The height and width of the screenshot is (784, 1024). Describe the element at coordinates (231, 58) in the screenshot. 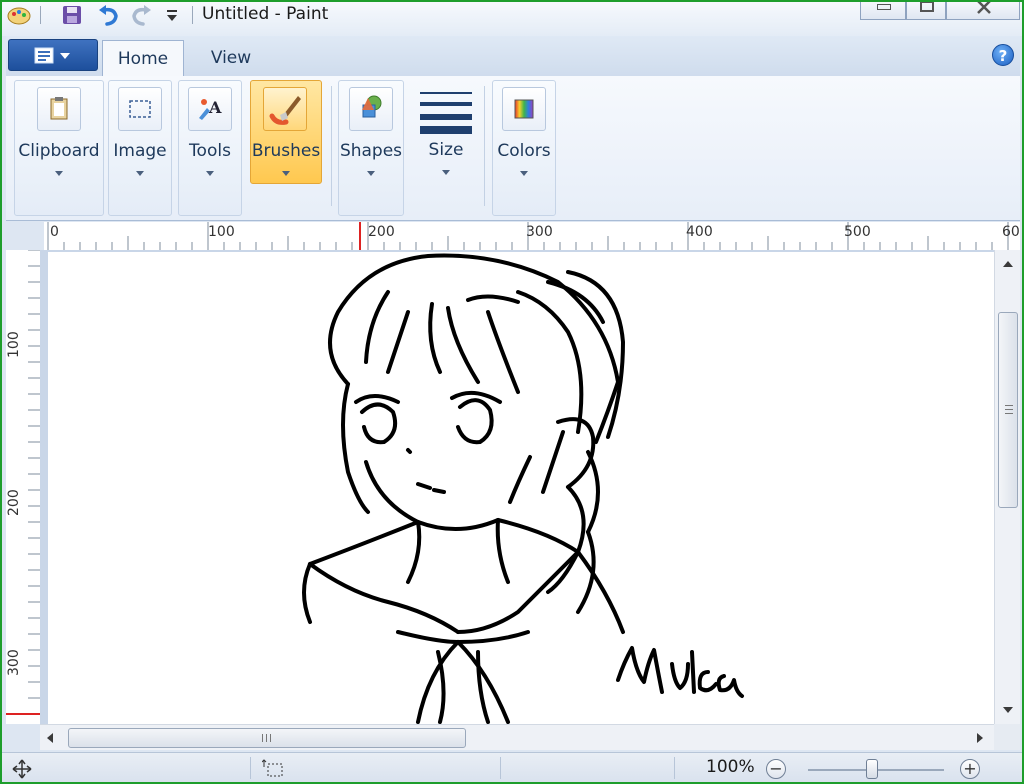

I see `tab-view: View` at that location.